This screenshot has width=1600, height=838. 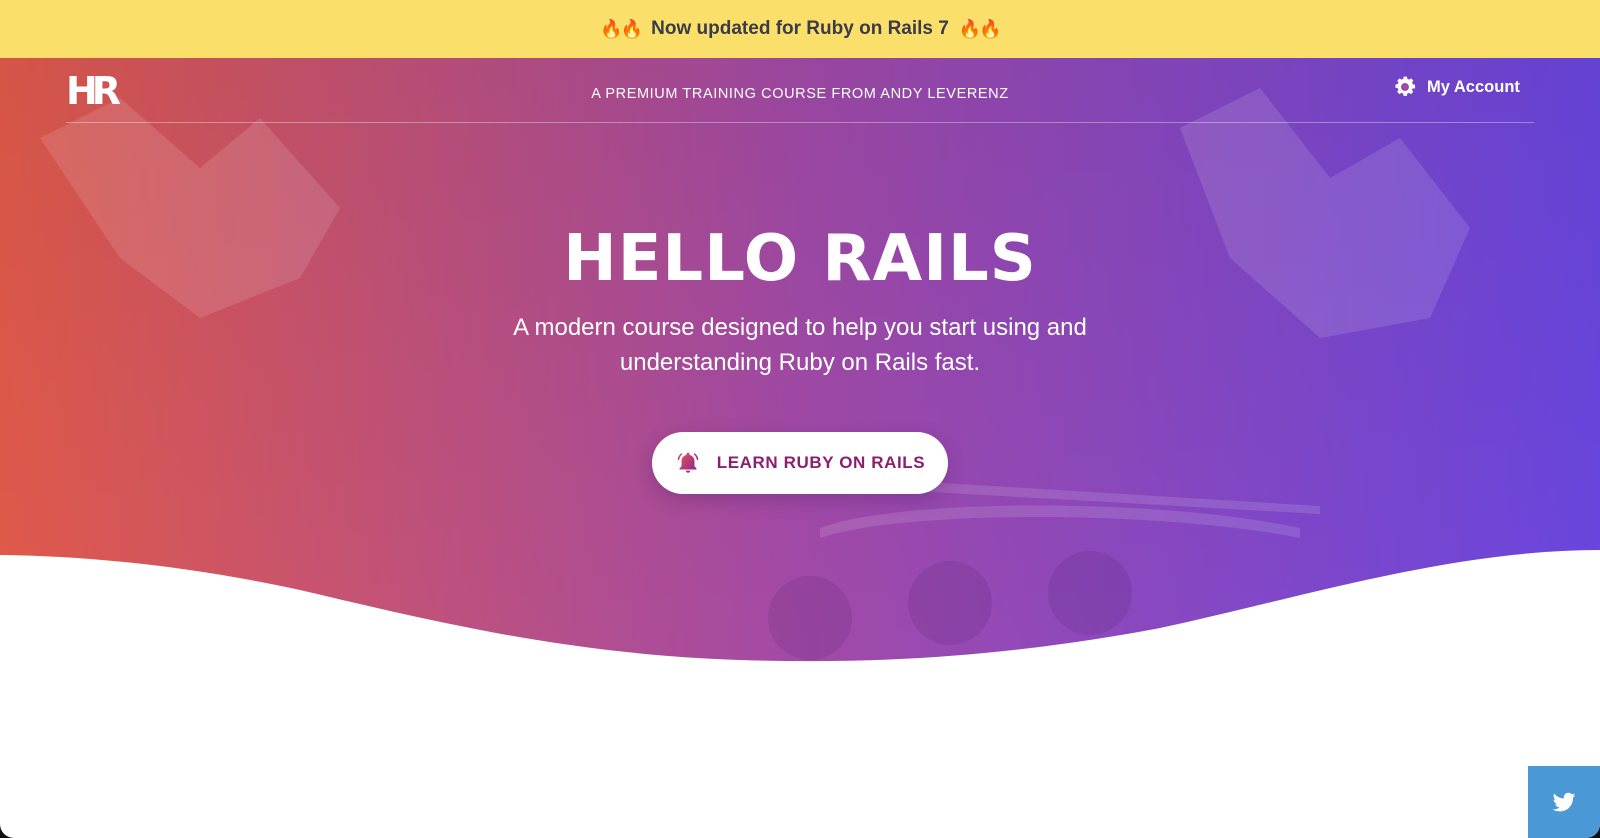 I want to click on announcement-banner: 🔥🔥 Now updated for Ruby on Rails 7 🔥🔥, so click(x=800, y=29).